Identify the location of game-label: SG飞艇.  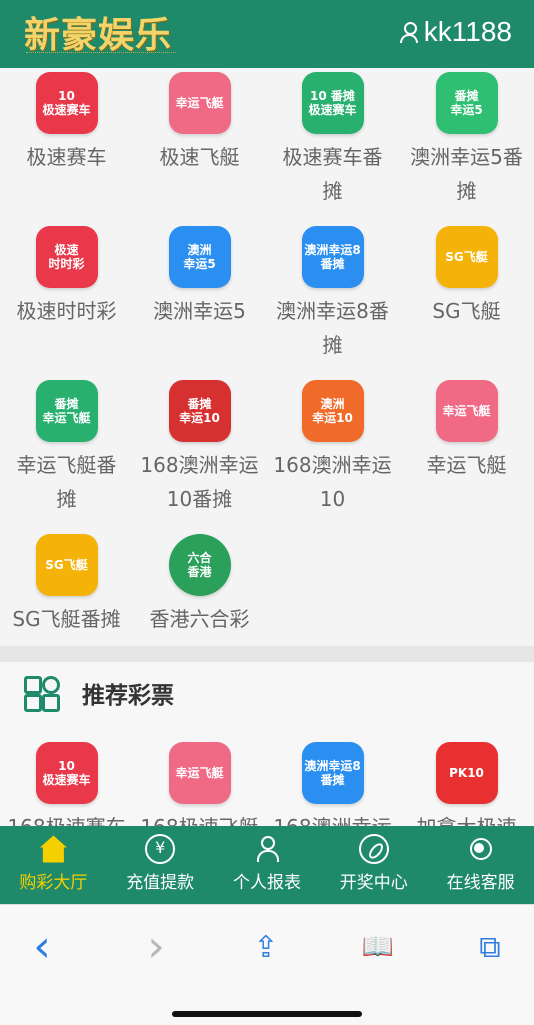
(466, 311).